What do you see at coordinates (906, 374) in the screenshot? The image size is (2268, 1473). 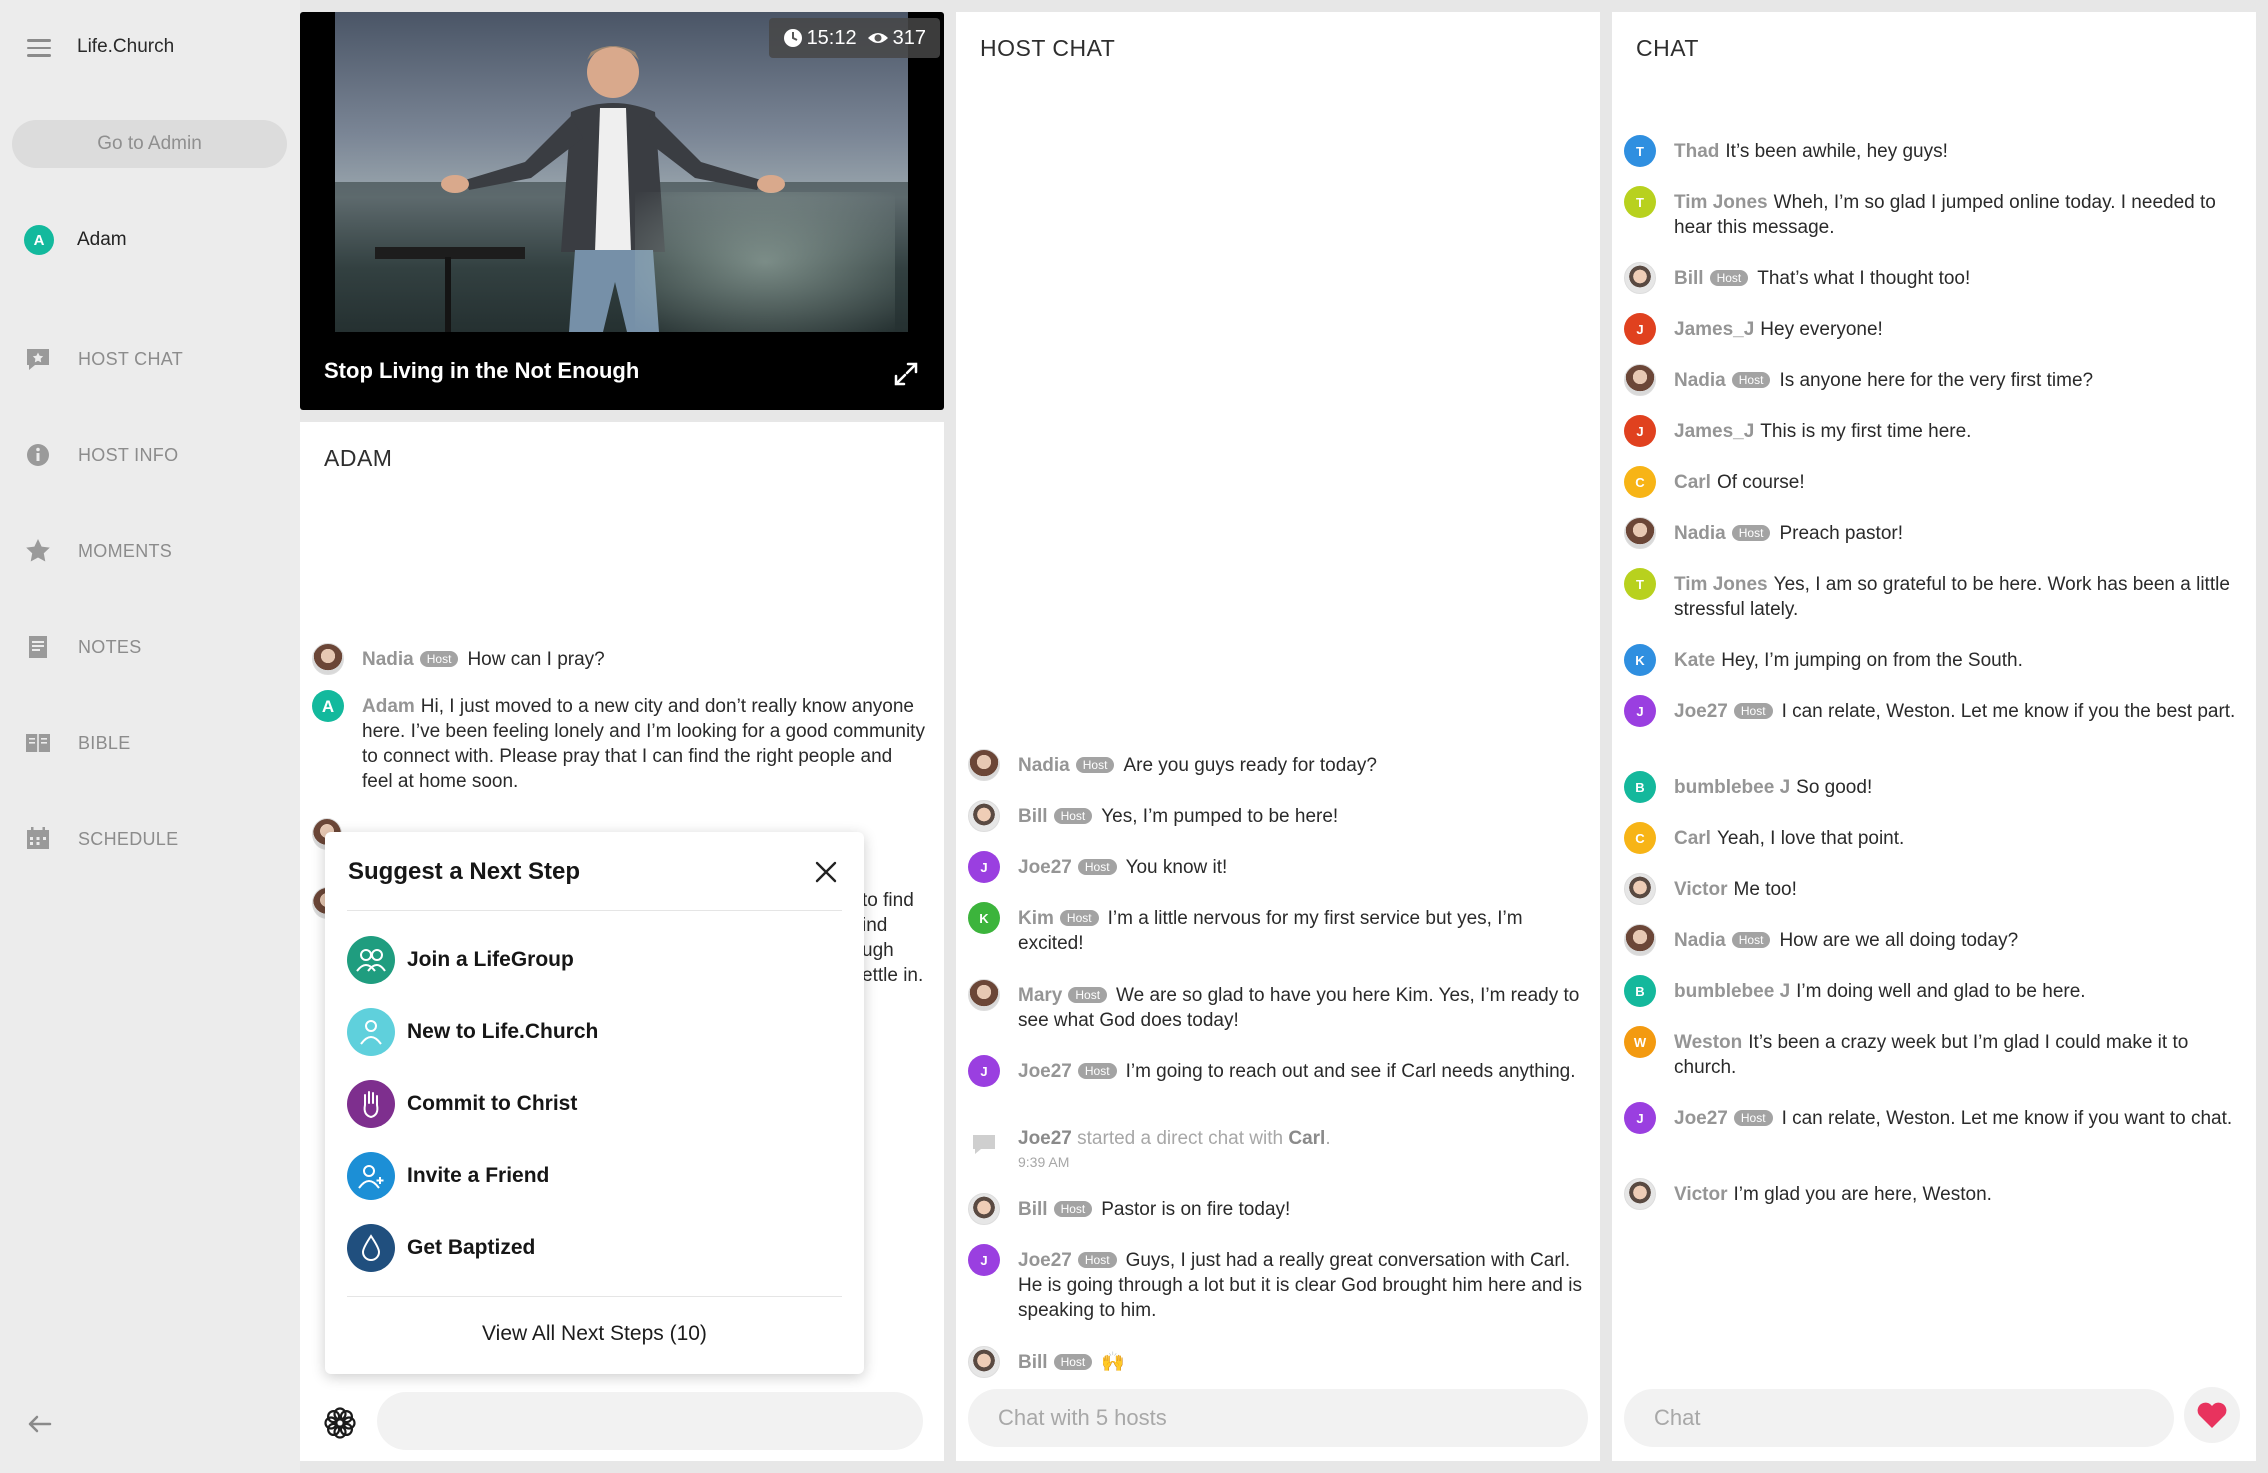 I see `expand-icon` at bounding box center [906, 374].